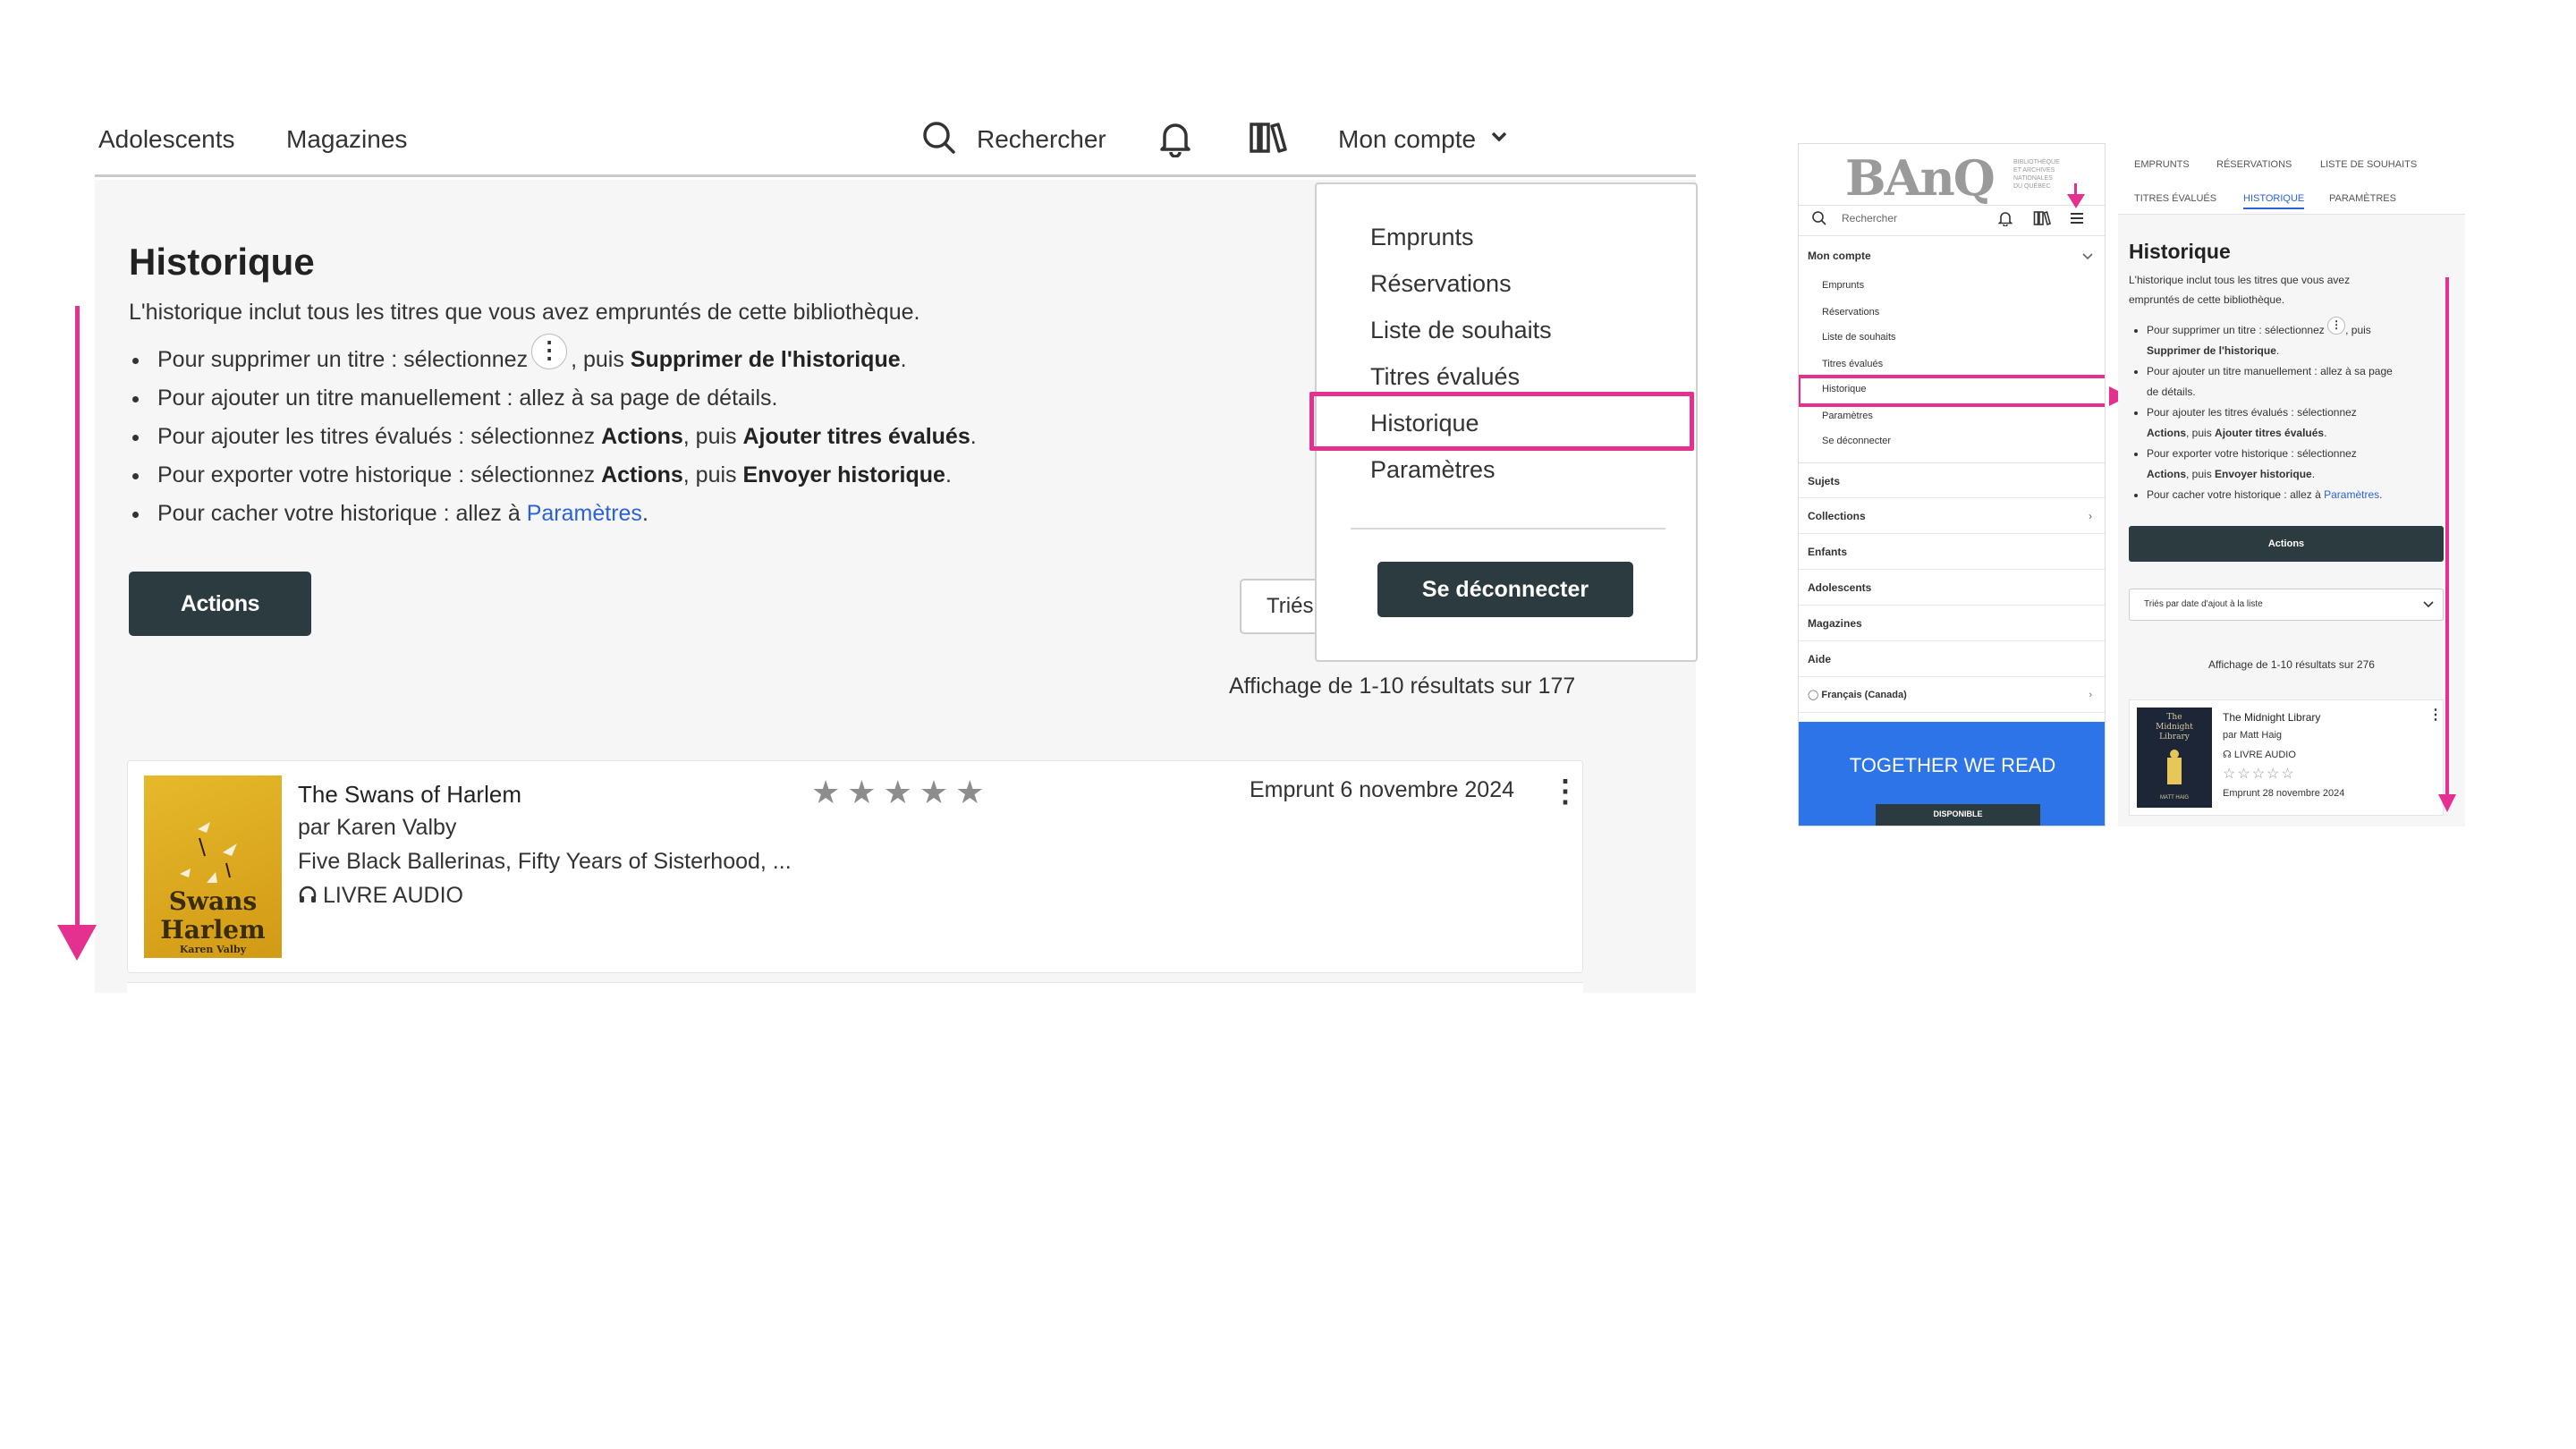 The height and width of the screenshot is (1449, 2576). I want to click on account-menu-label: Mon compte, so click(1407, 139).